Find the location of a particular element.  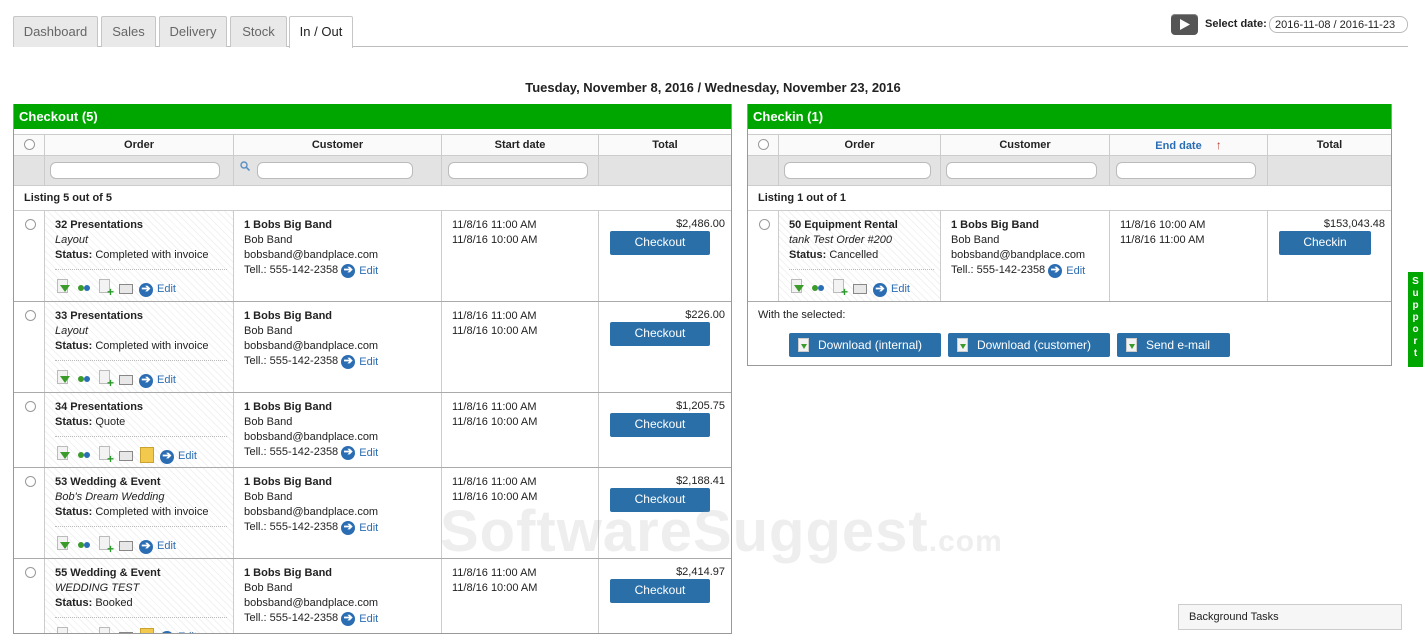

date-end: 11/8/16 10:00 AM is located at coordinates (525, 331).